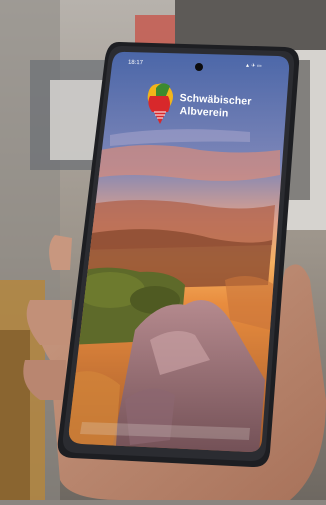 This screenshot has height=505, width=326. Describe the element at coordinates (199, 67) in the screenshot. I see `camera-hole` at that location.